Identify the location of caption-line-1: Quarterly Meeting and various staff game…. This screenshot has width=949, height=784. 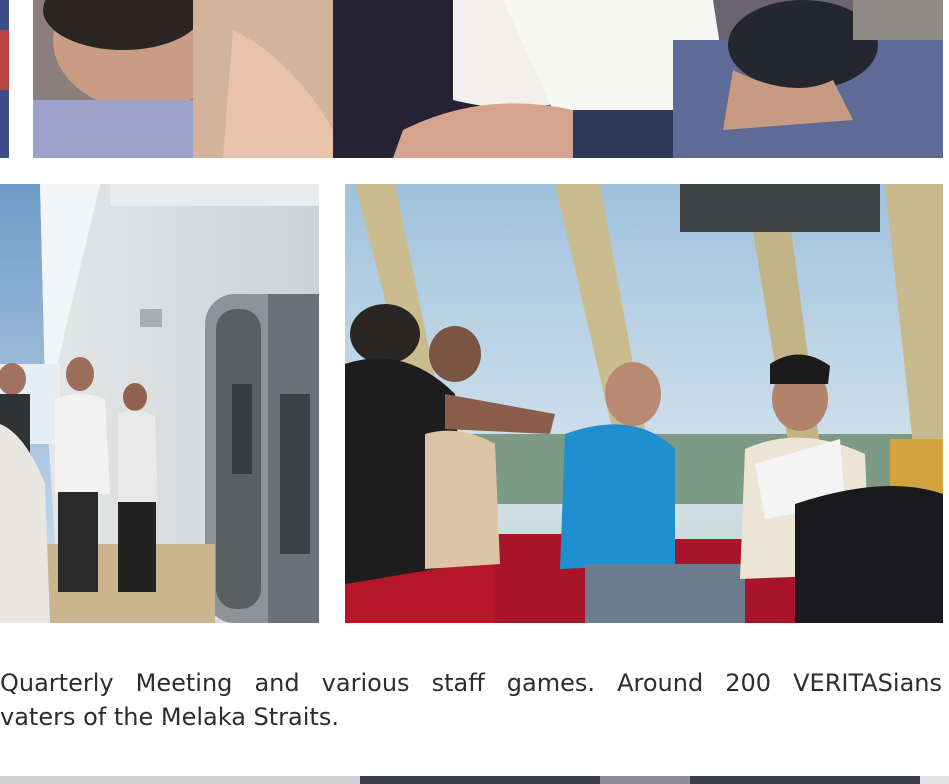
(471, 683).